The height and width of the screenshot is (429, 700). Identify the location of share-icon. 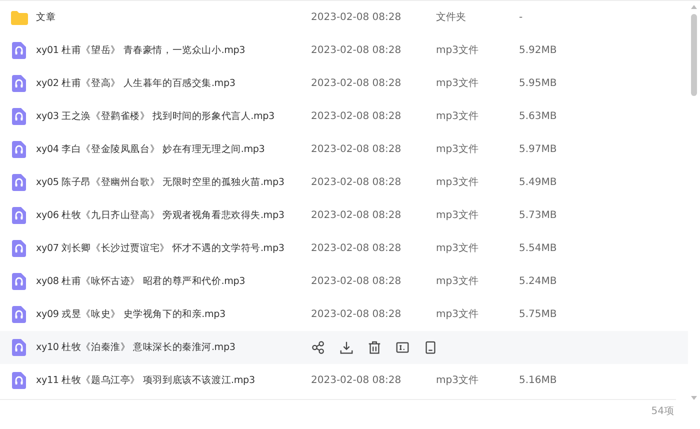
(318, 347).